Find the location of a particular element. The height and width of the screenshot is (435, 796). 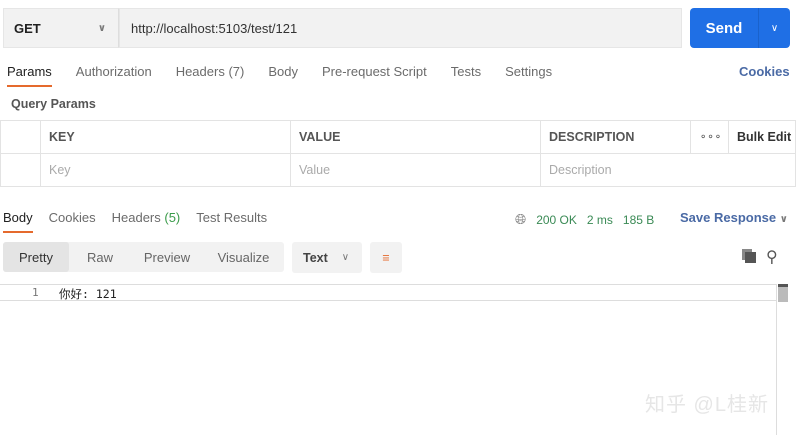

tab-count: (5) is located at coordinates (172, 217).